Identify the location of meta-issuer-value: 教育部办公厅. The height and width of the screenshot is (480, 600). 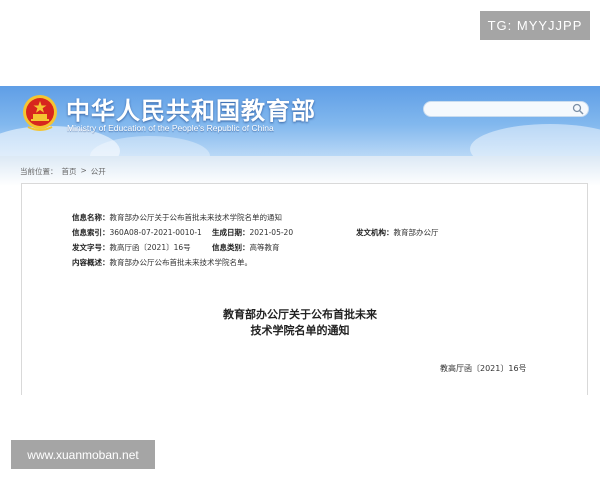
(416, 232).